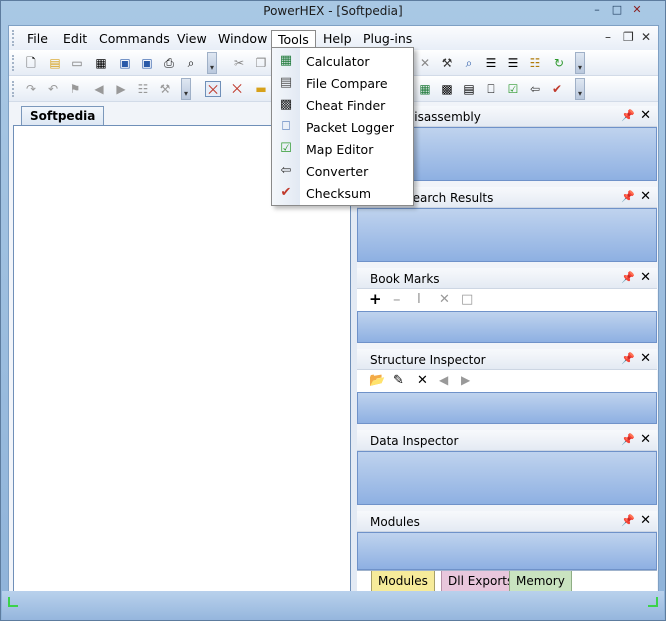 The image size is (666, 621). What do you see at coordinates (646, 37) in the screenshot?
I see `mdi-close-icon: ✕` at bounding box center [646, 37].